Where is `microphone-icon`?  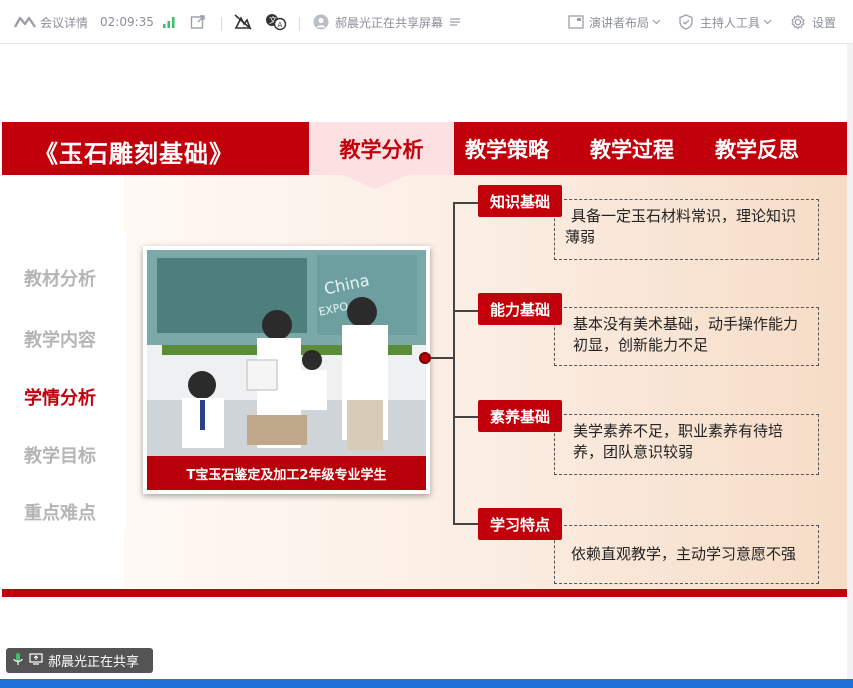 microphone-icon is located at coordinates (18, 661).